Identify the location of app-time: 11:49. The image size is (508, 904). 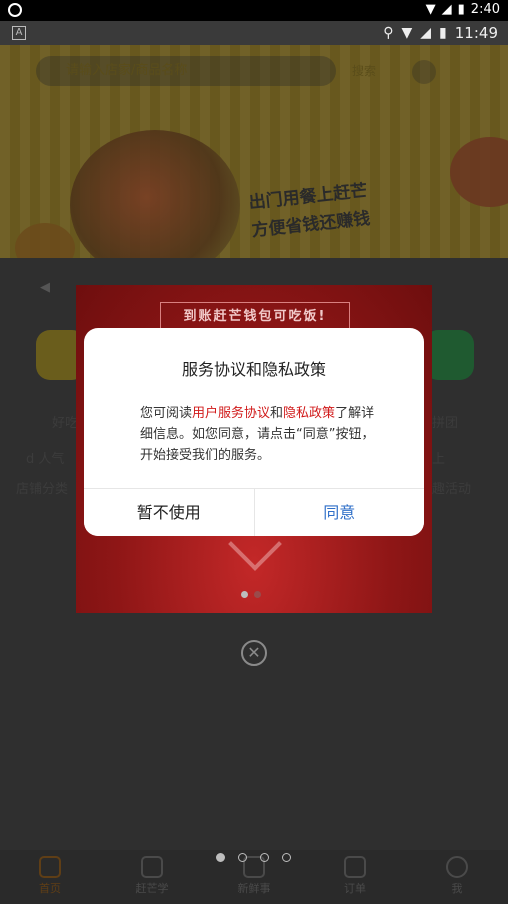
(476, 33).